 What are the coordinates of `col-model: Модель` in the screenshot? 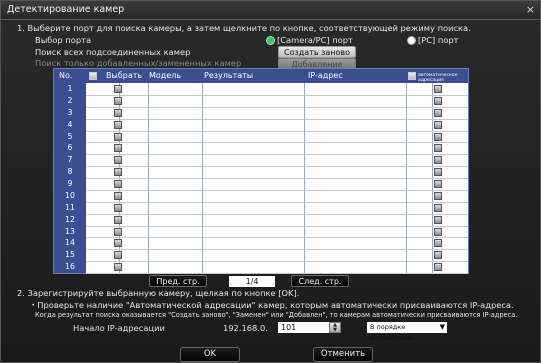 It's located at (165, 75).